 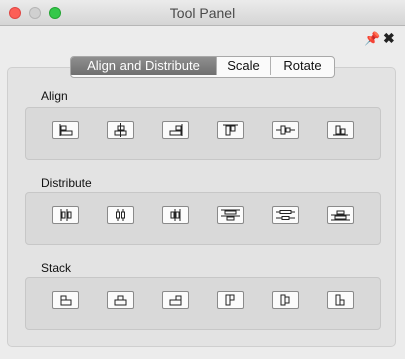 I want to click on distribute-left-button, so click(x=65, y=215).